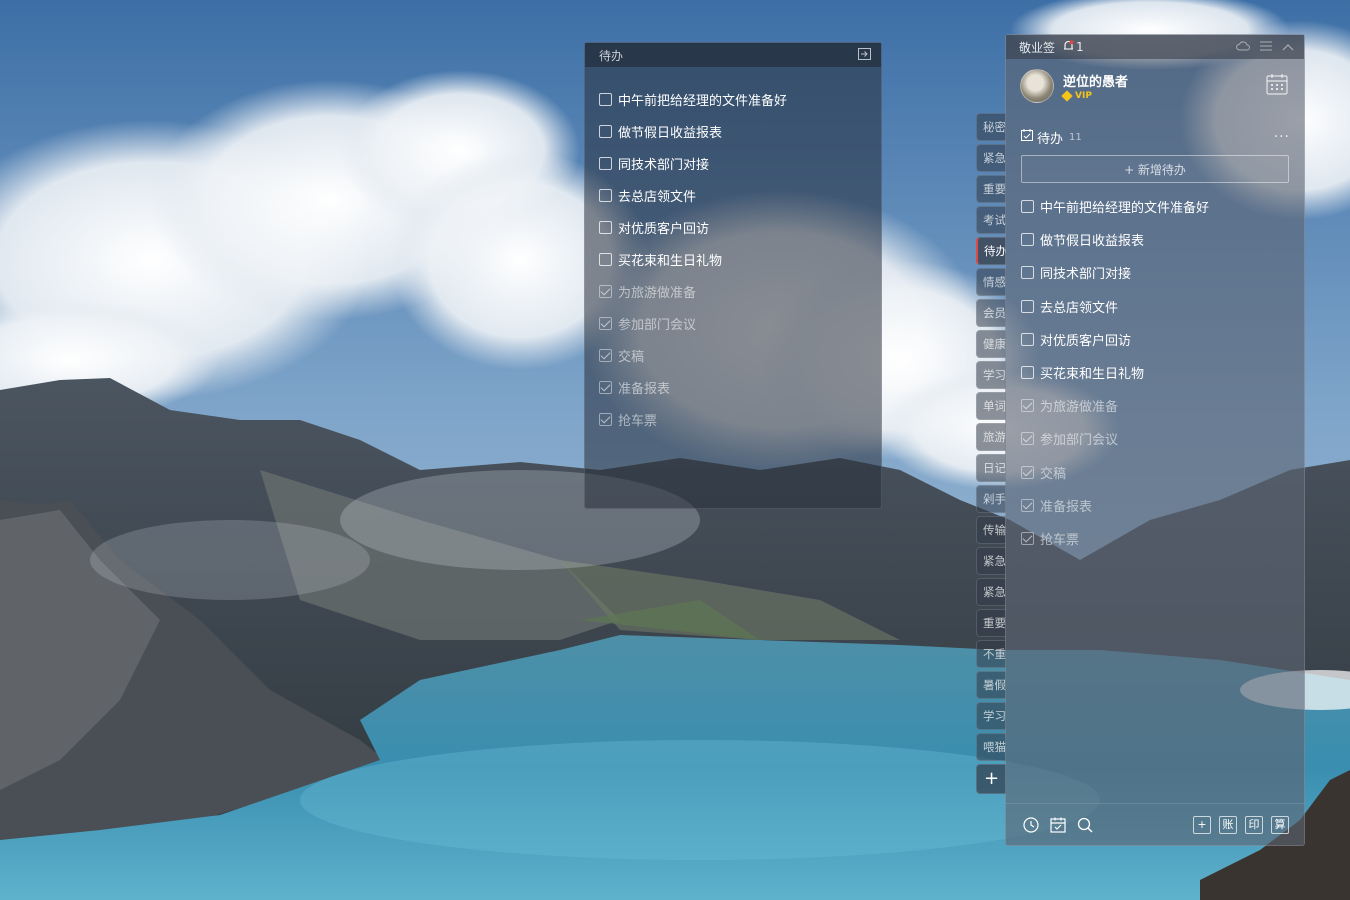 This screenshot has height=900, width=1350. What do you see at coordinates (1155, 47) in the screenshot?
I see `panel-titlebar: 敬业签 1` at bounding box center [1155, 47].